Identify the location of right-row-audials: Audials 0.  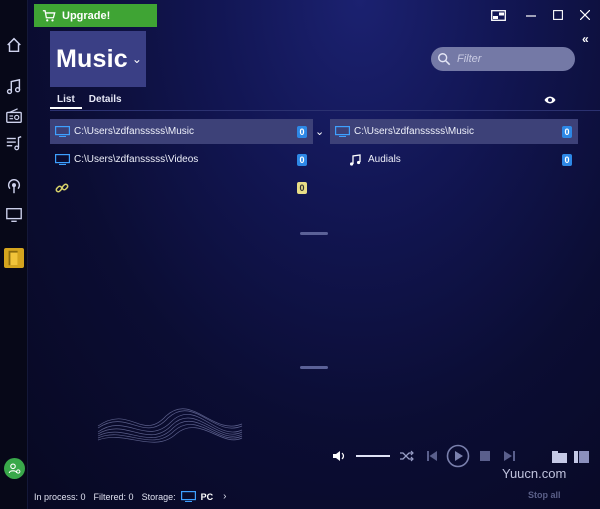
(461, 159).